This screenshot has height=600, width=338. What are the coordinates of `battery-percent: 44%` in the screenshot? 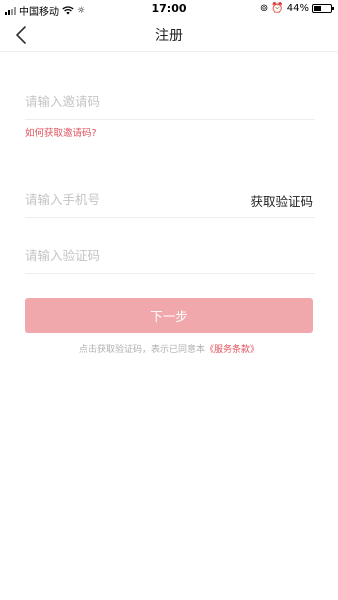 It's located at (297, 8).